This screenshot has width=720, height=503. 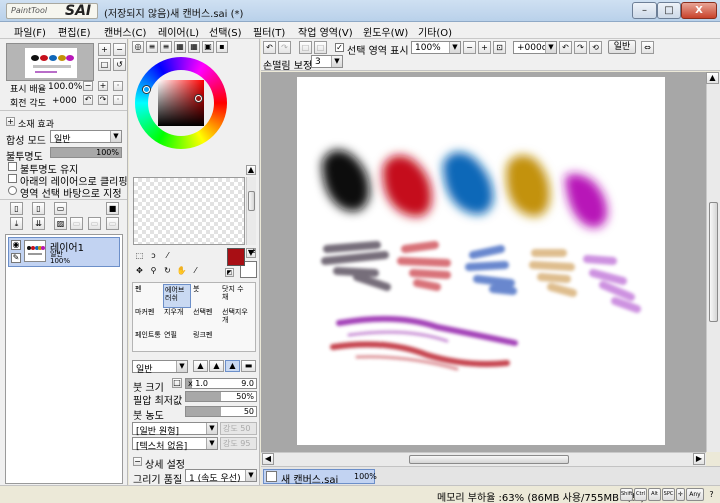 What do you see at coordinates (74, 31) in the screenshot?
I see `menu-edit: 편집(E)` at bounding box center [74, 31].